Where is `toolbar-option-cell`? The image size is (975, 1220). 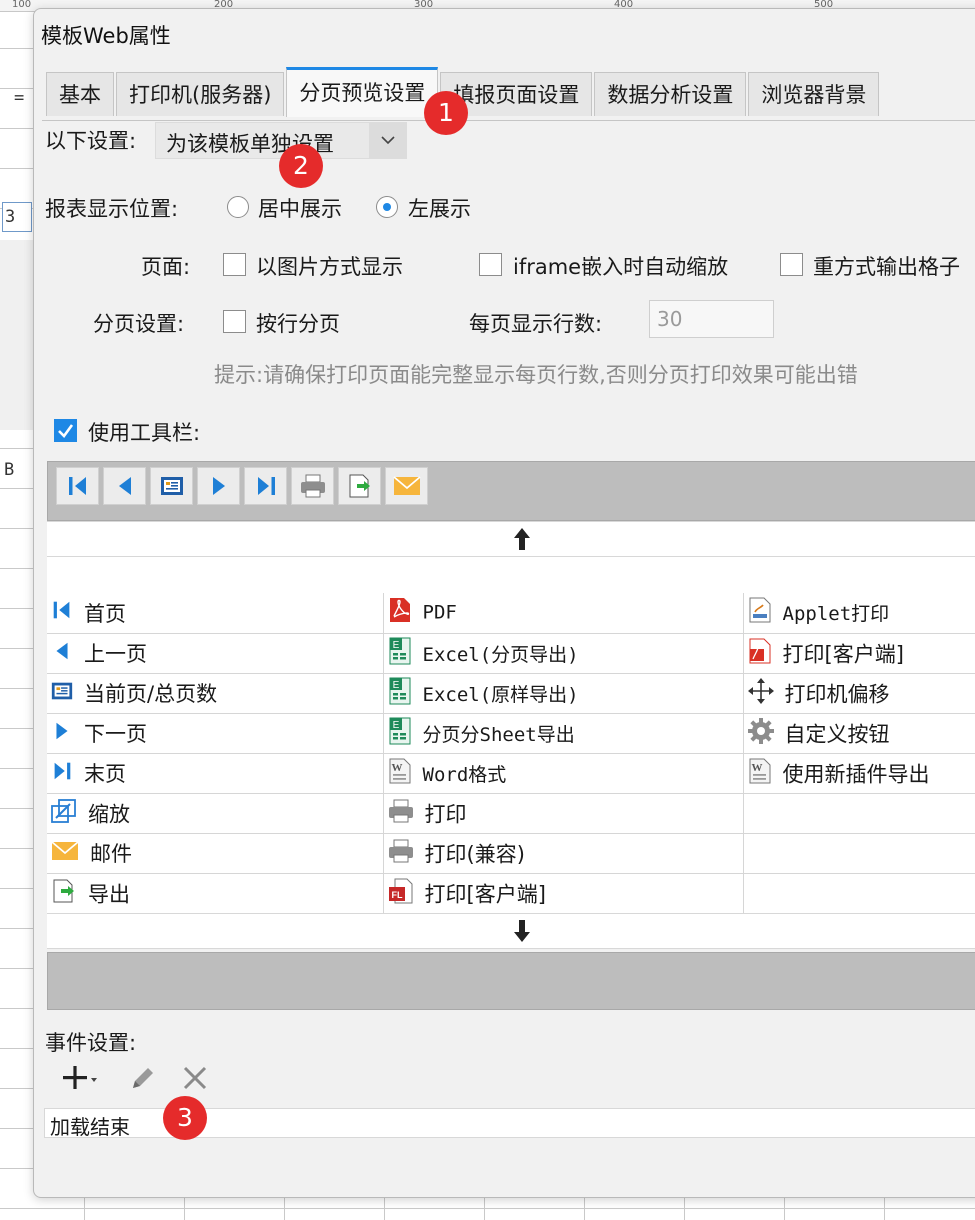
toolbar-option-cell is located at coordinates (859, 853).